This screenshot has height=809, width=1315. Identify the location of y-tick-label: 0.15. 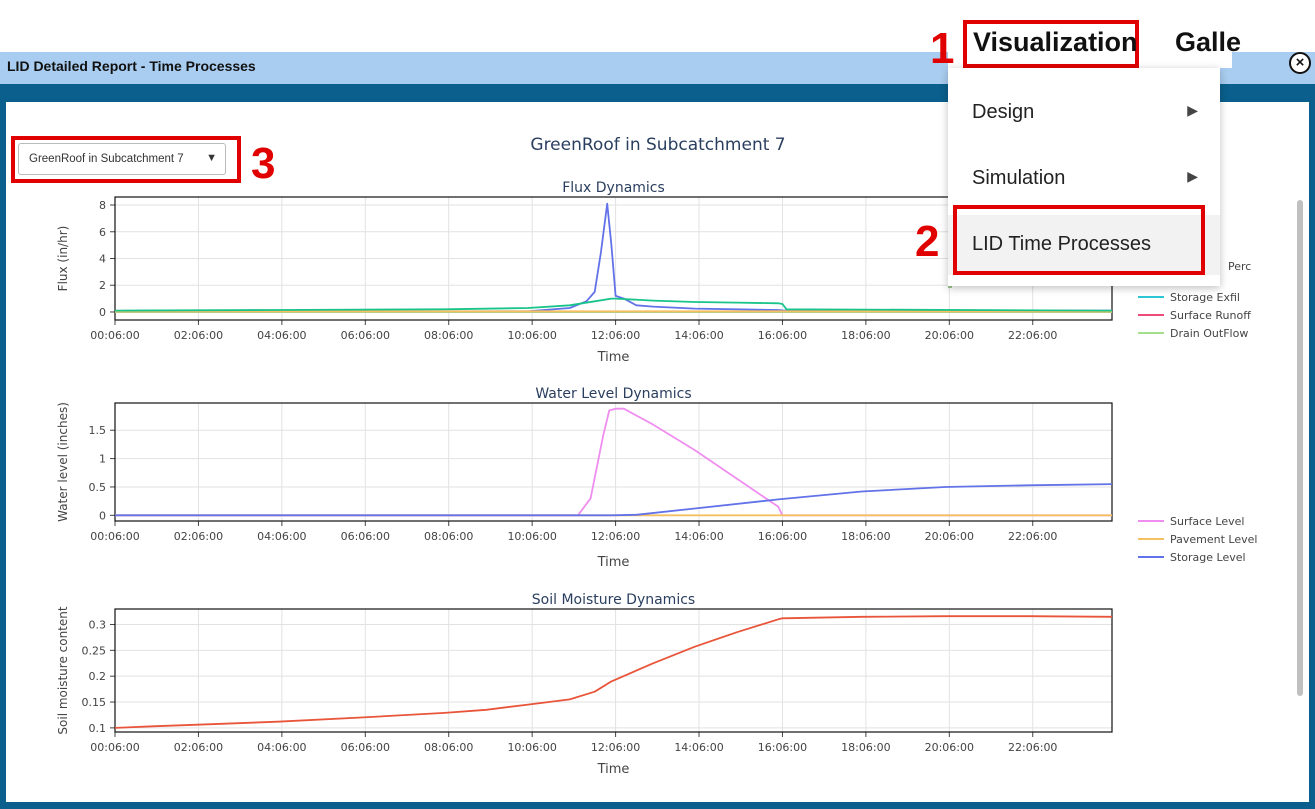
(94, 702).